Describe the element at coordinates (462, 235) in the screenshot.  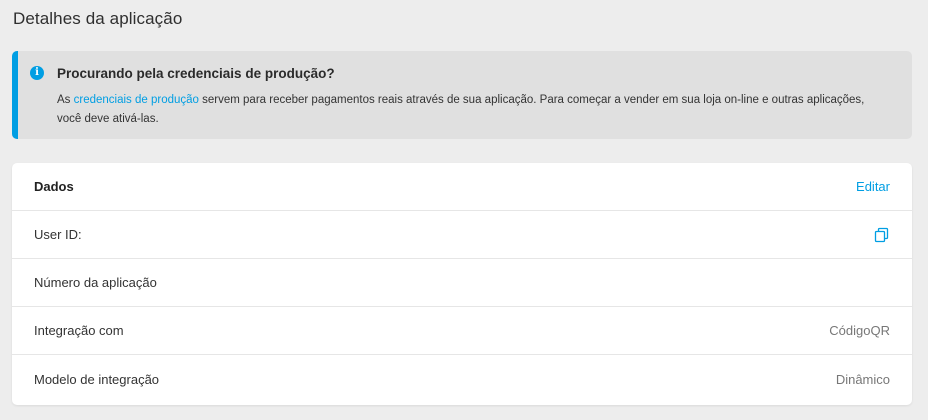
I see `user-id-row: User ID:` at that location.